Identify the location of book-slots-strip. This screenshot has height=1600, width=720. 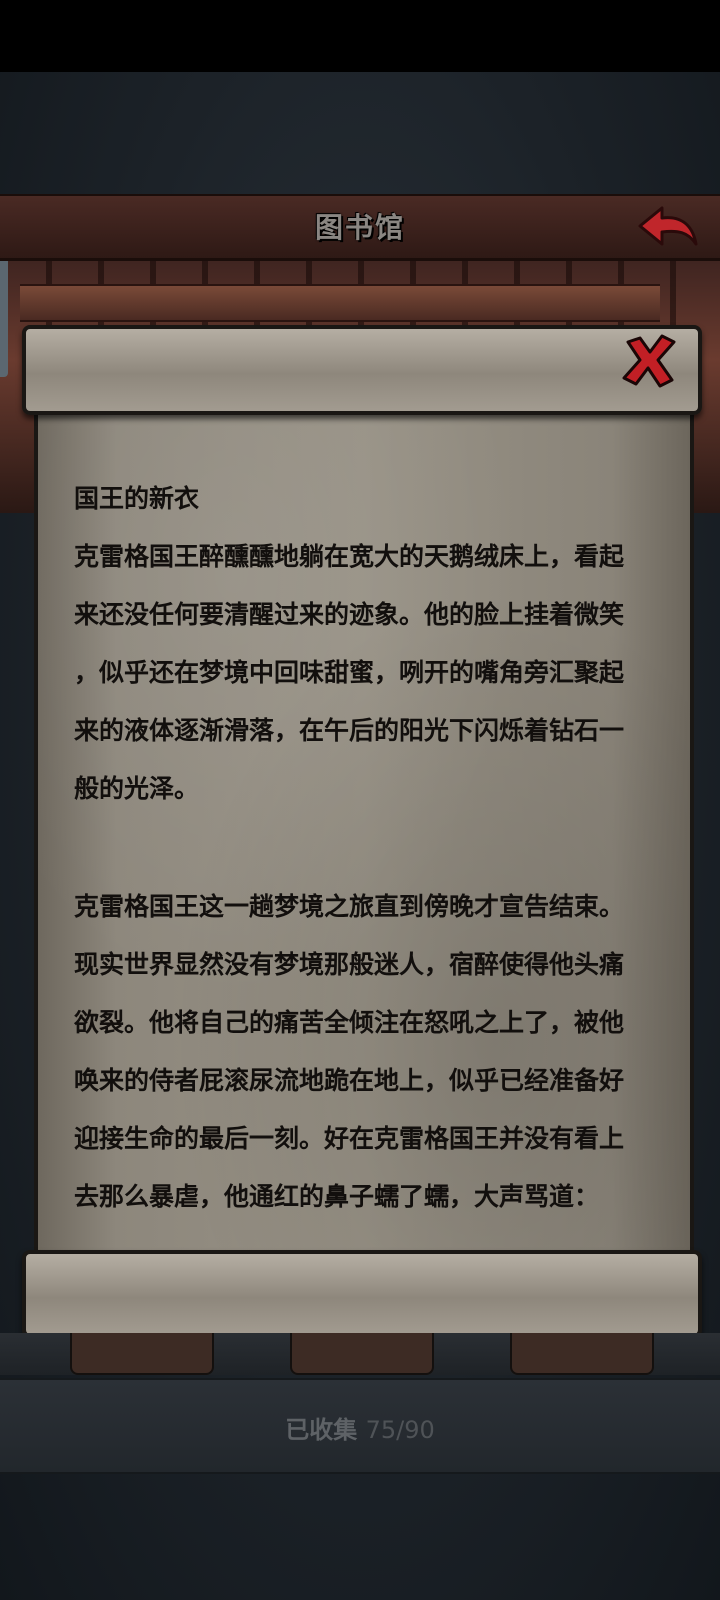
(360, 1354).